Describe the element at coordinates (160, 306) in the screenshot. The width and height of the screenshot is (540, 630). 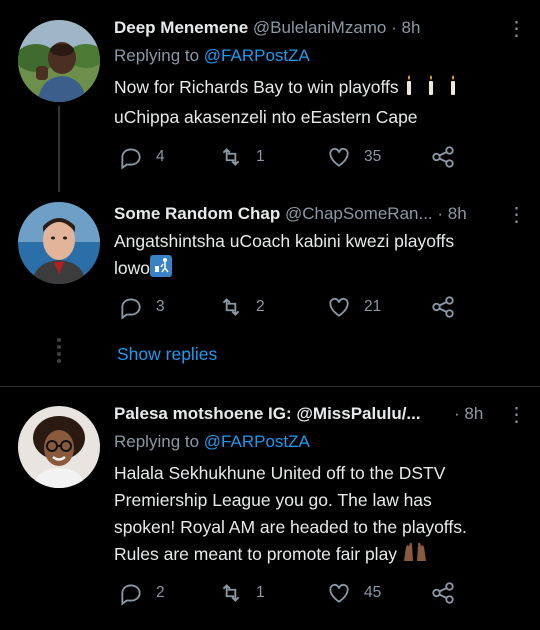
I see `reply-count: 3` at that location.